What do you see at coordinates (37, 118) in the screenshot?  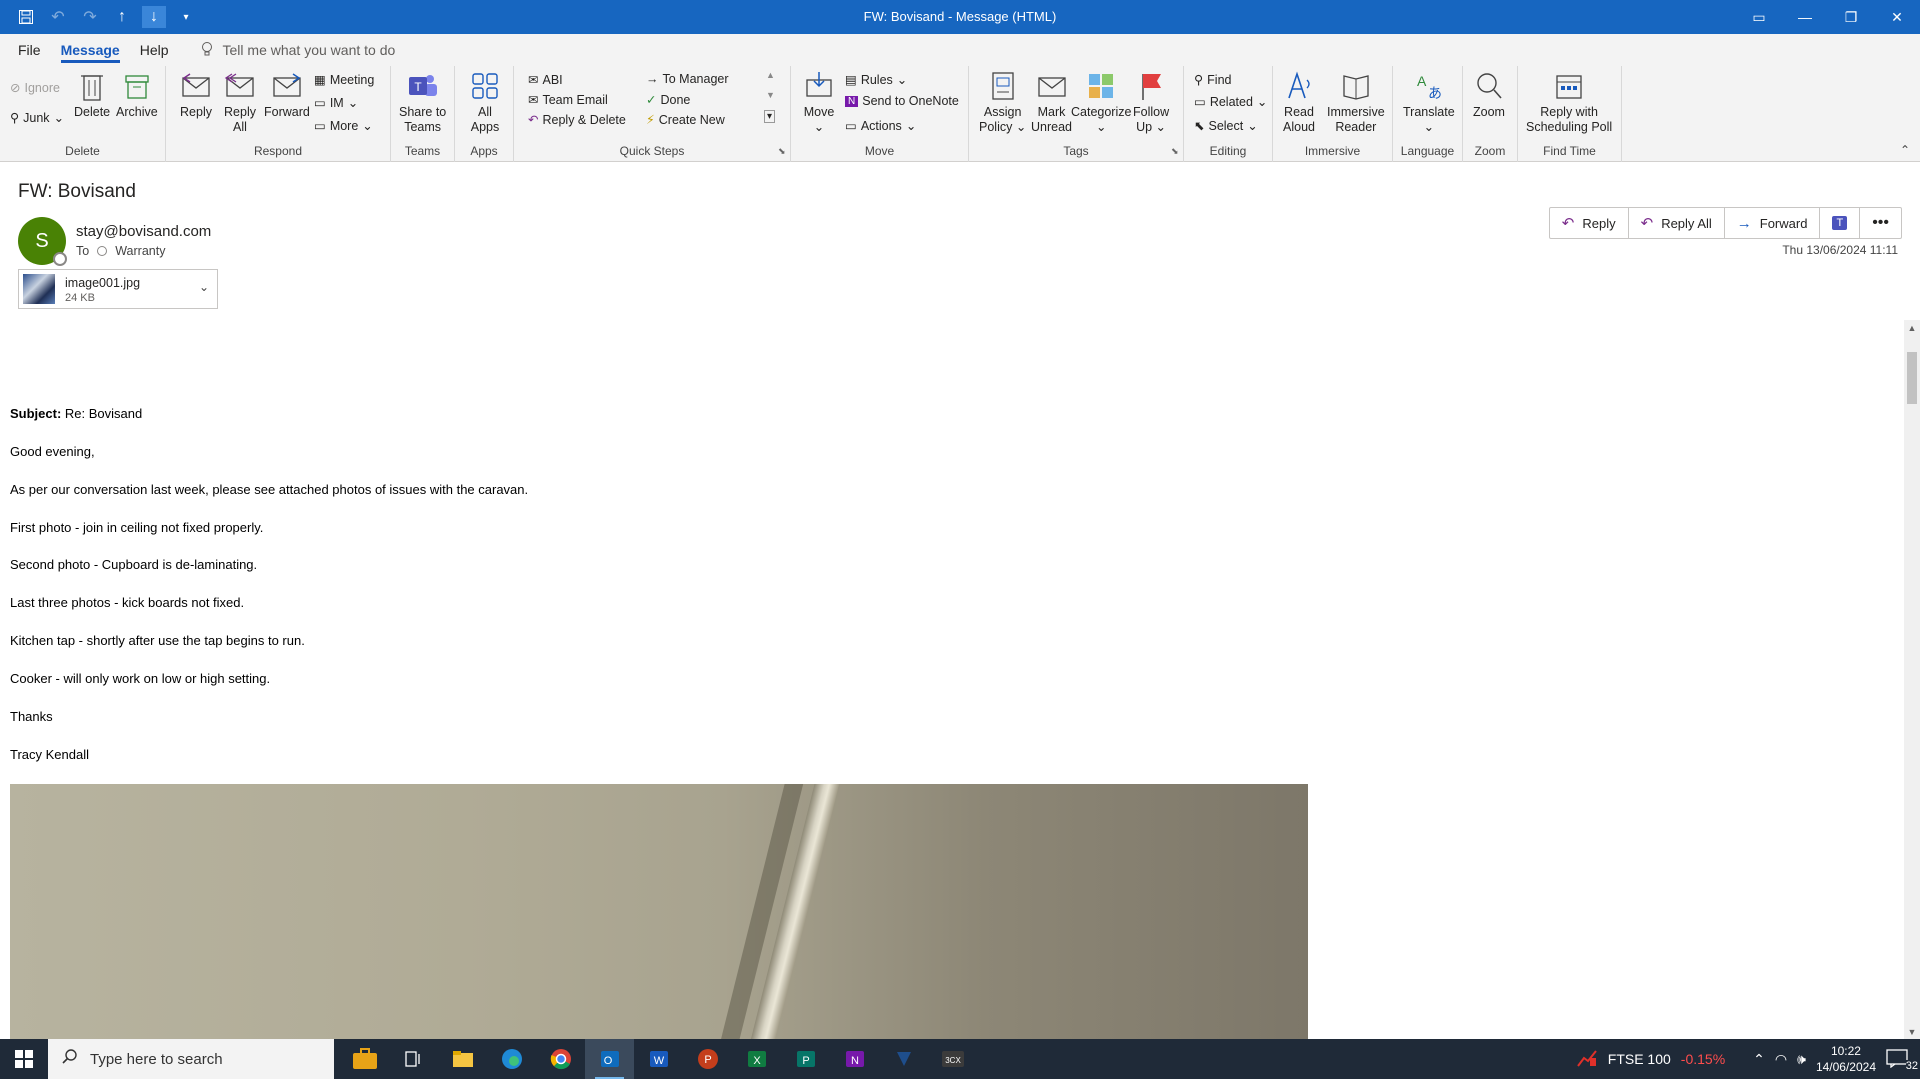 I see `junk-button: ⚲ Junk ⌄` at bounding box center [37, 118].